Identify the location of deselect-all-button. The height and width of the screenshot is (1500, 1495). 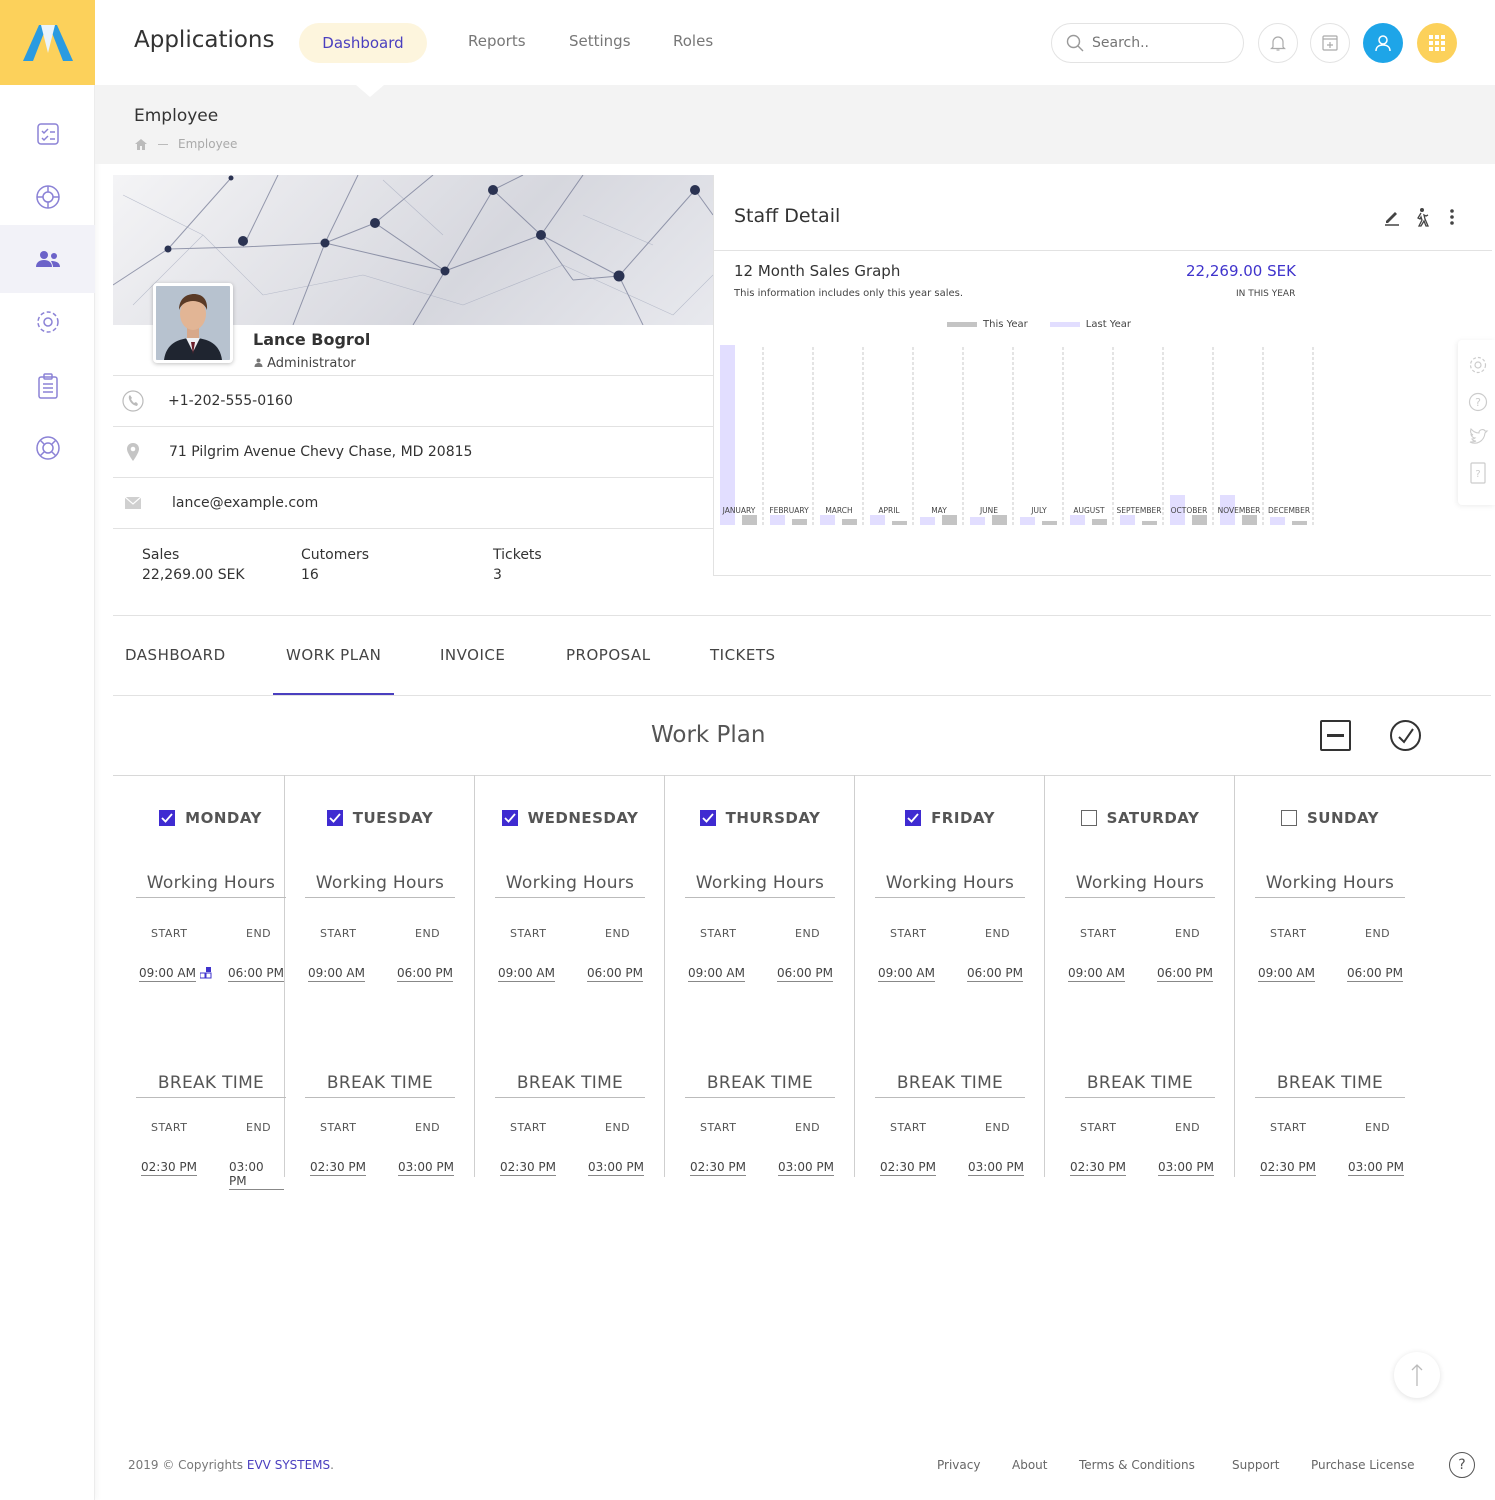
(1335, 735).